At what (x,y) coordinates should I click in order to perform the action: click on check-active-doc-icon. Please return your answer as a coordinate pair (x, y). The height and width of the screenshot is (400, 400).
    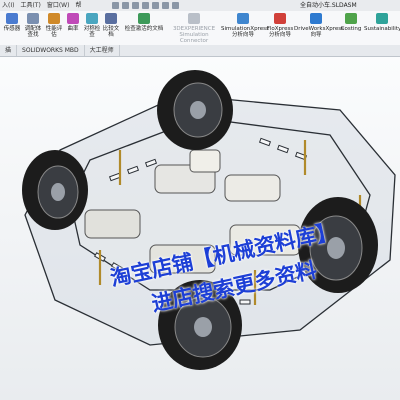
    Looking at the image, I should click on (144, 18).